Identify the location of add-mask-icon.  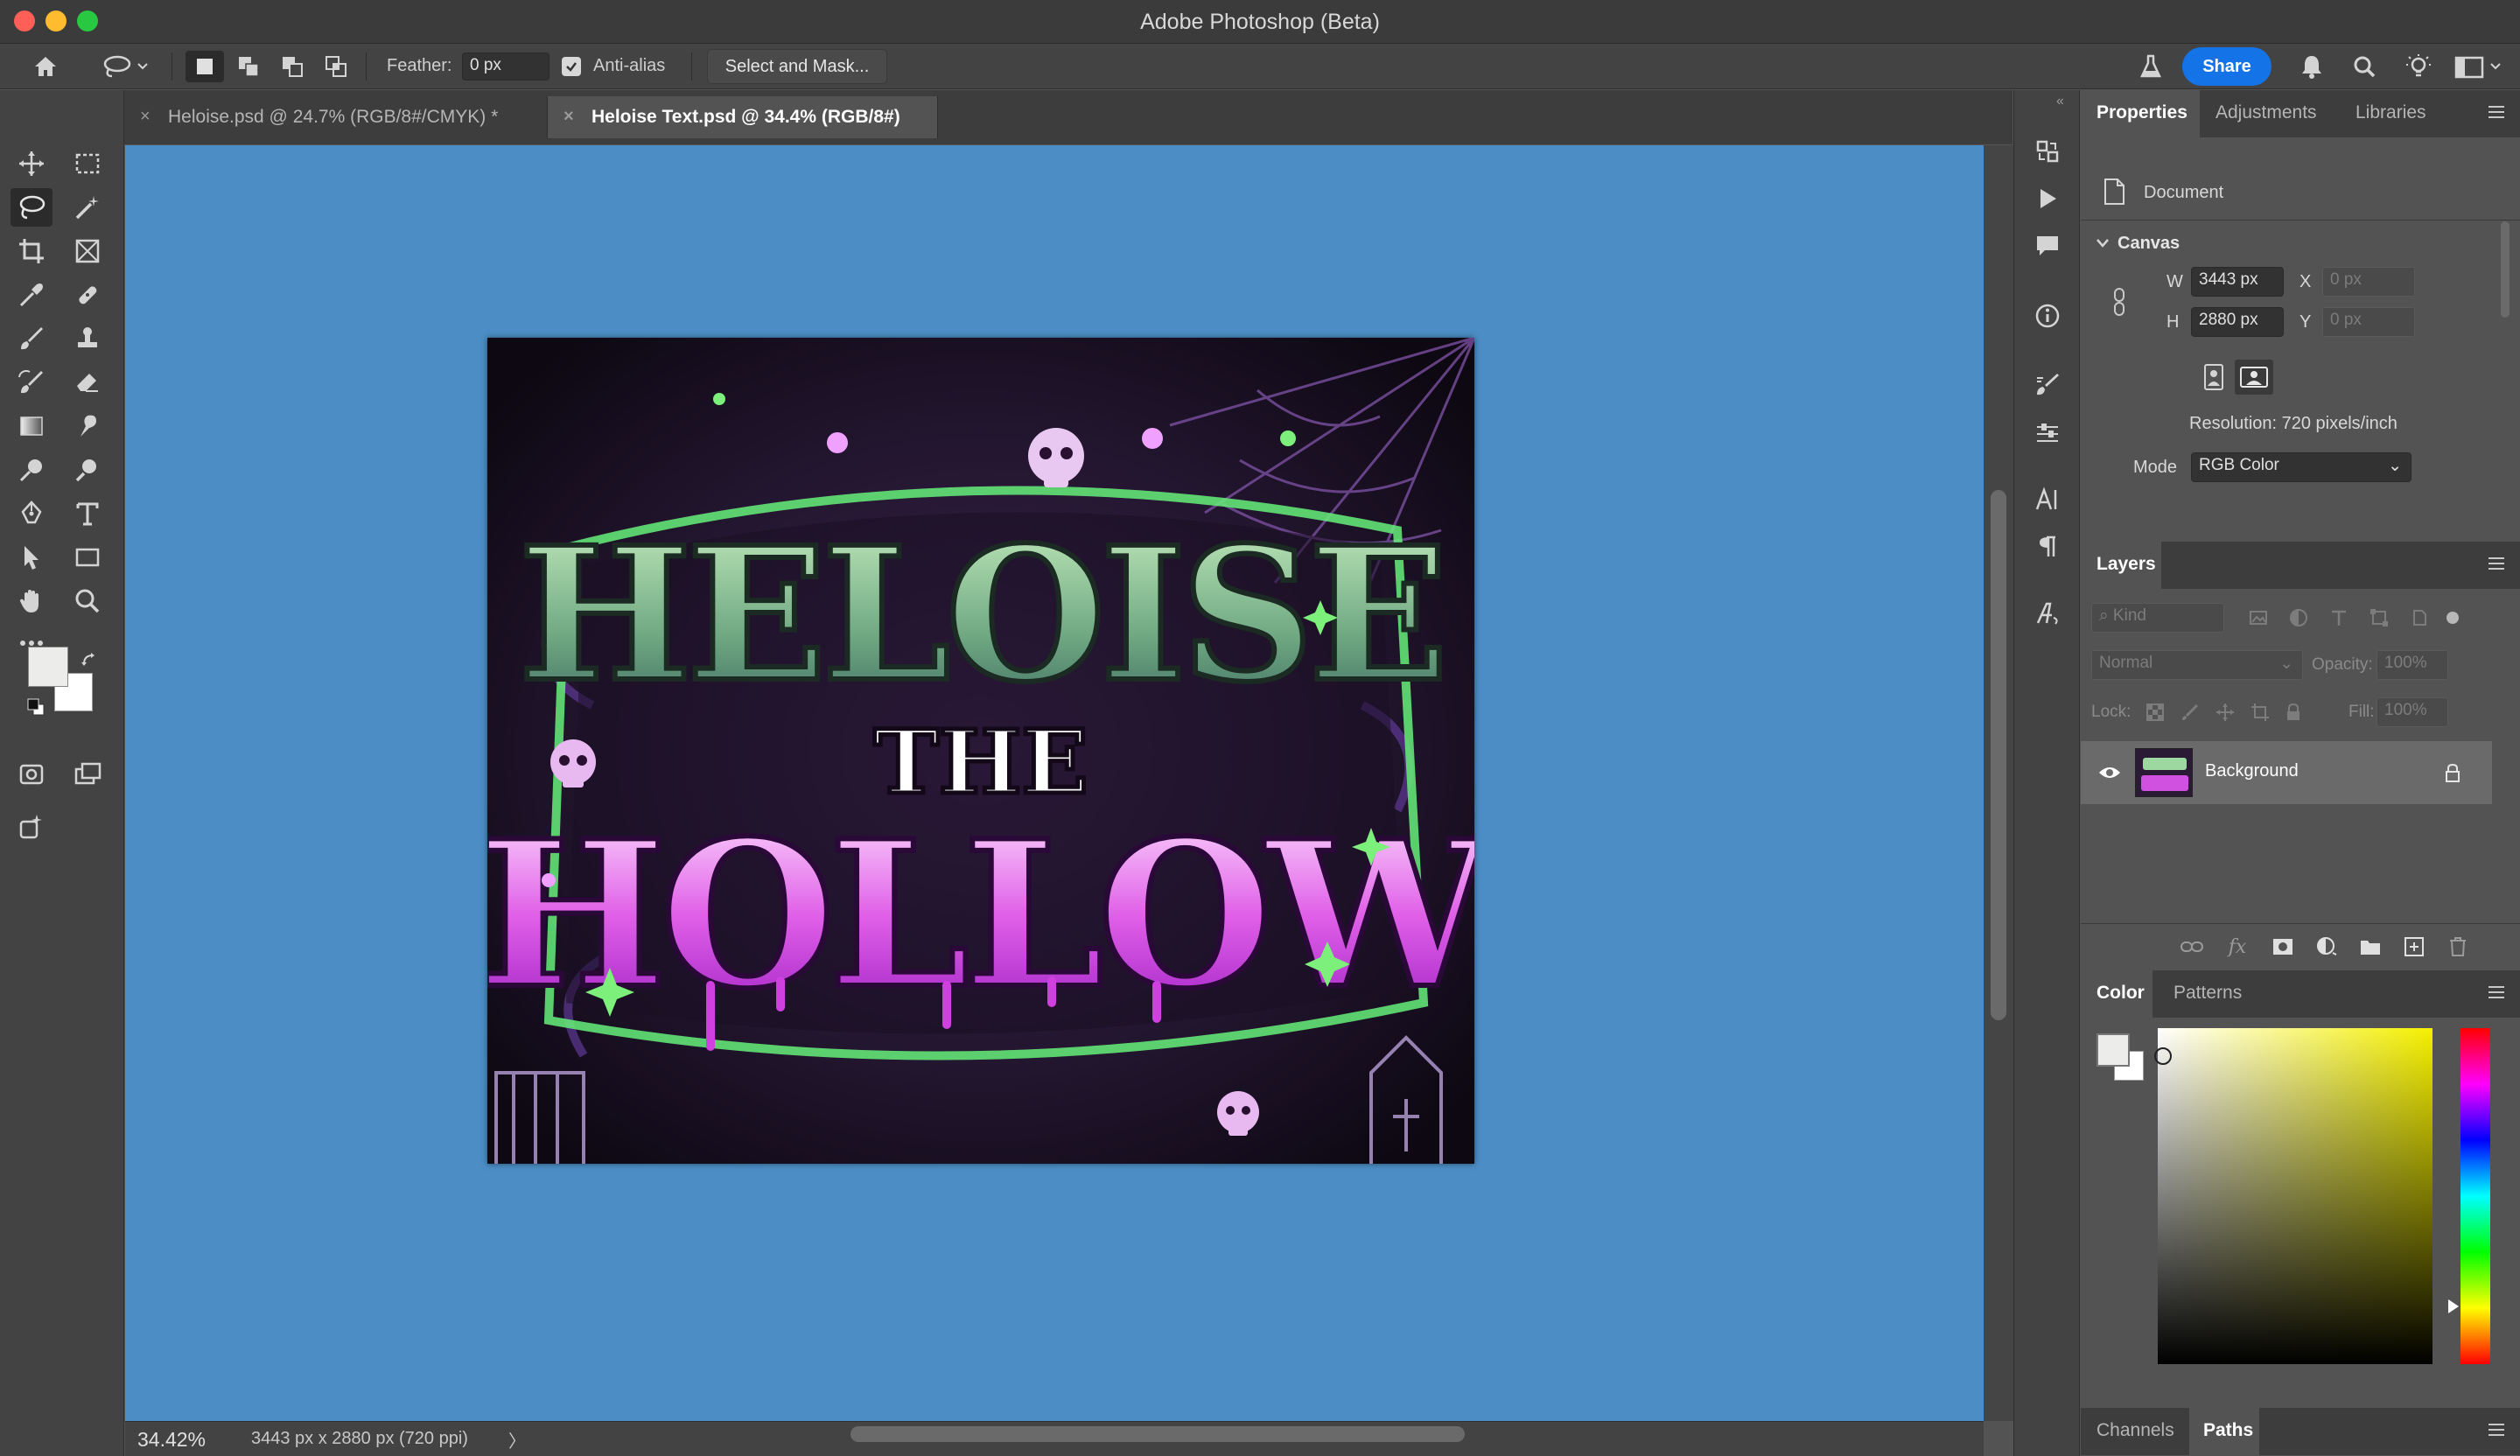
(2283, 947).